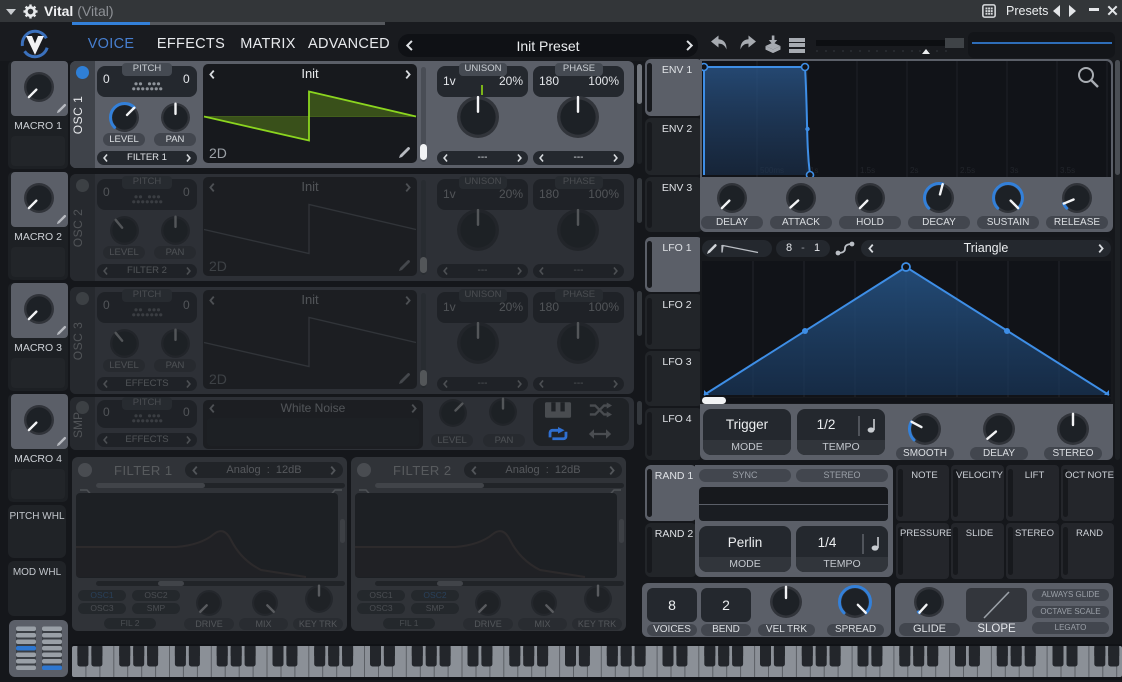  What do you see at coordinates (914, 170) in the screenshot?
I see `svg-text: 2s` at bounding box center [914, 170].